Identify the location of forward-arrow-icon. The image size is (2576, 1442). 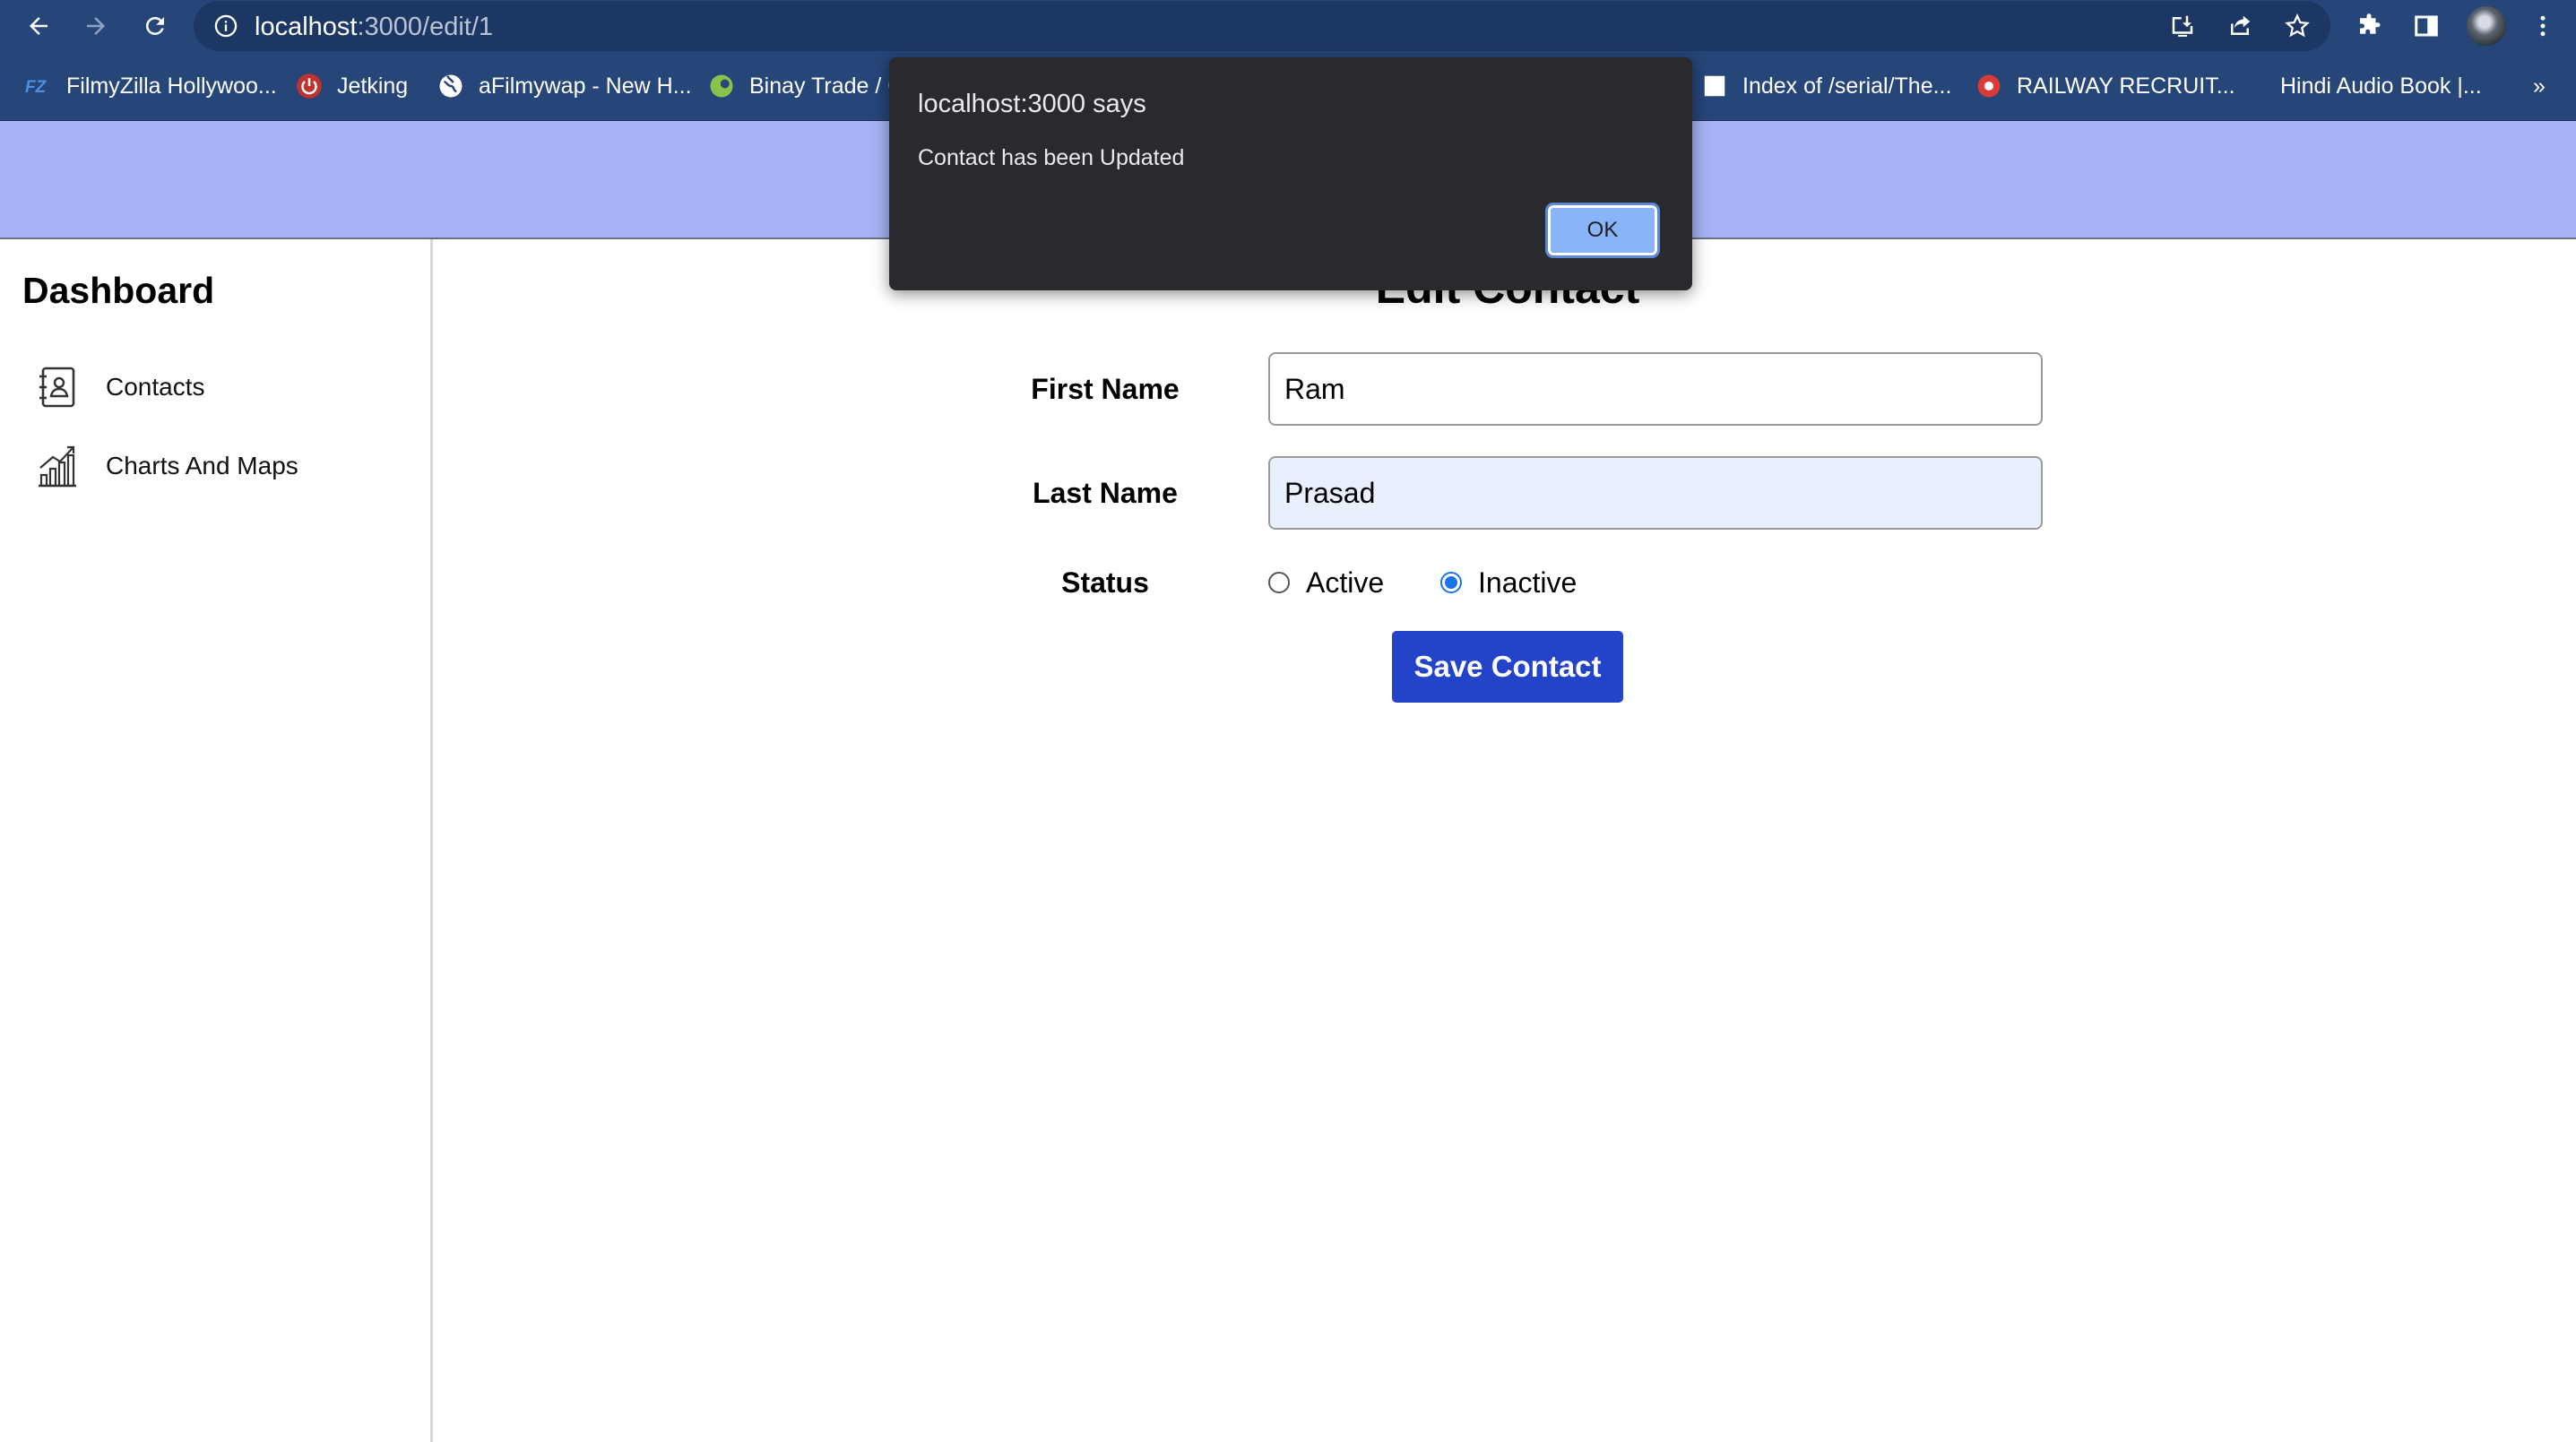
(96, 26).